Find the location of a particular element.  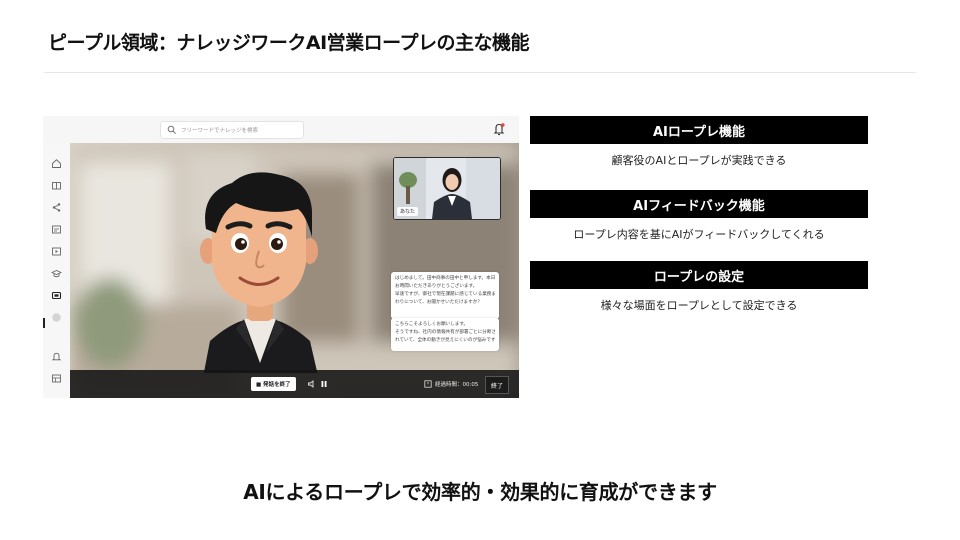

home-icon is located at coordinates (56, 163).